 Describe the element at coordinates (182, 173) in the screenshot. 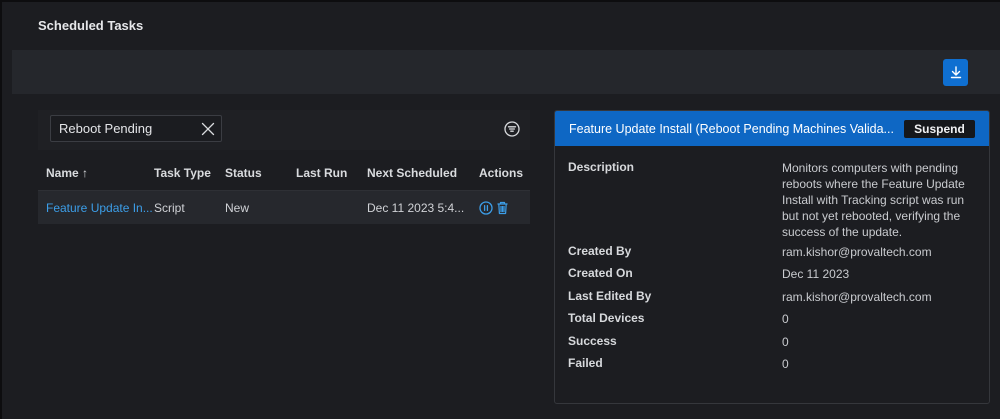

I see `column-header-task-type: Task Type` at that location.